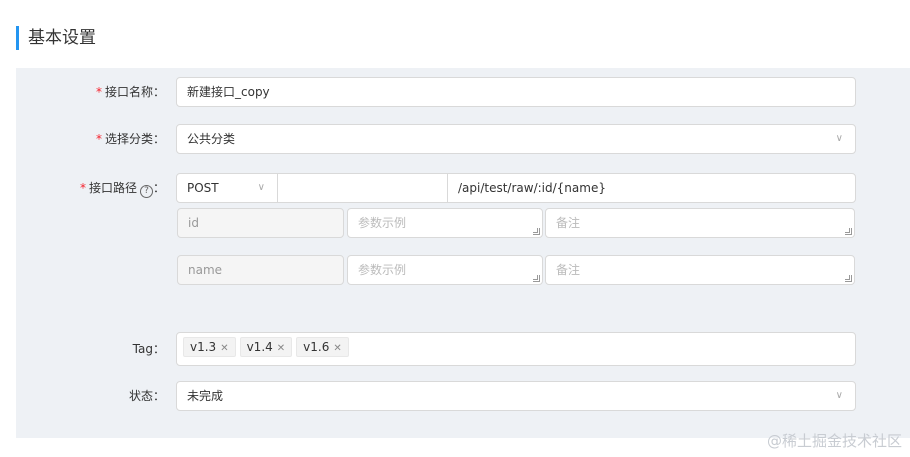 The width and height of the screenshot is (910, 457). Describe the element at coordinates (260, 270) in the screenshot. I see `param-name-input: name` at that location.